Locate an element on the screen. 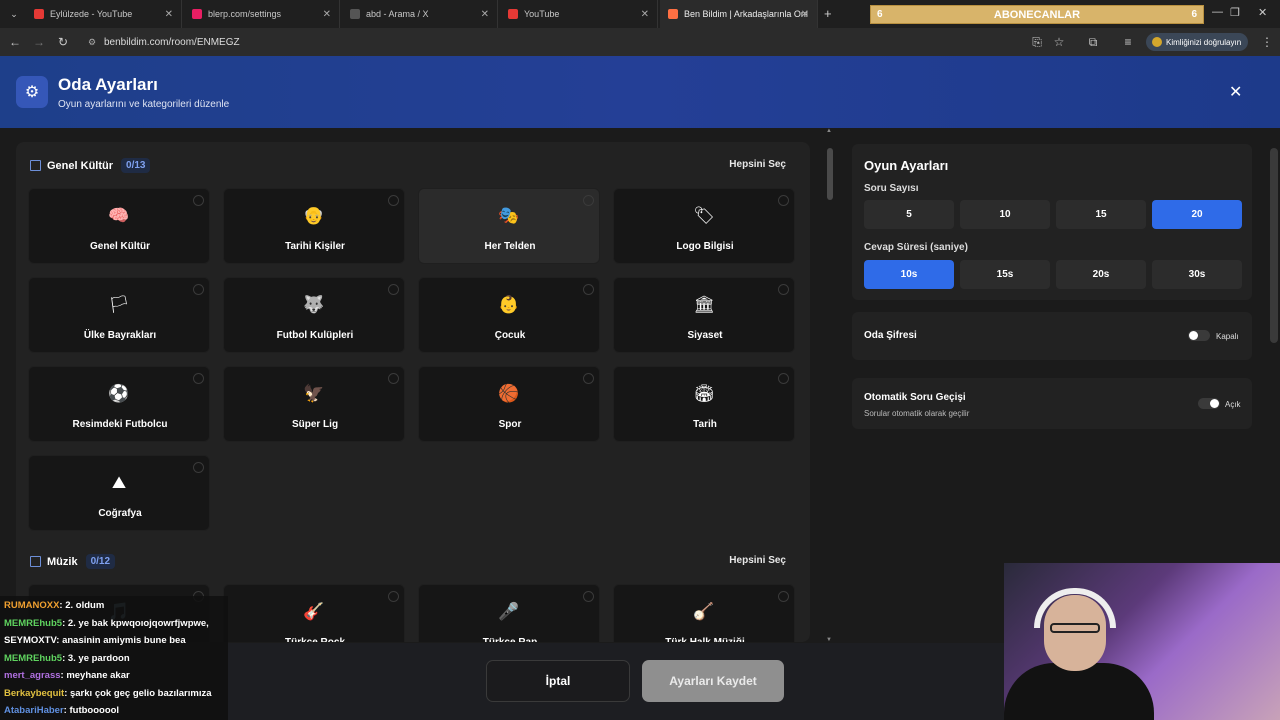 Image resolution: width=1280 pixels, height=720 pixels. category-card: 🎭 Her Telden is located at coordinates (509, 226).